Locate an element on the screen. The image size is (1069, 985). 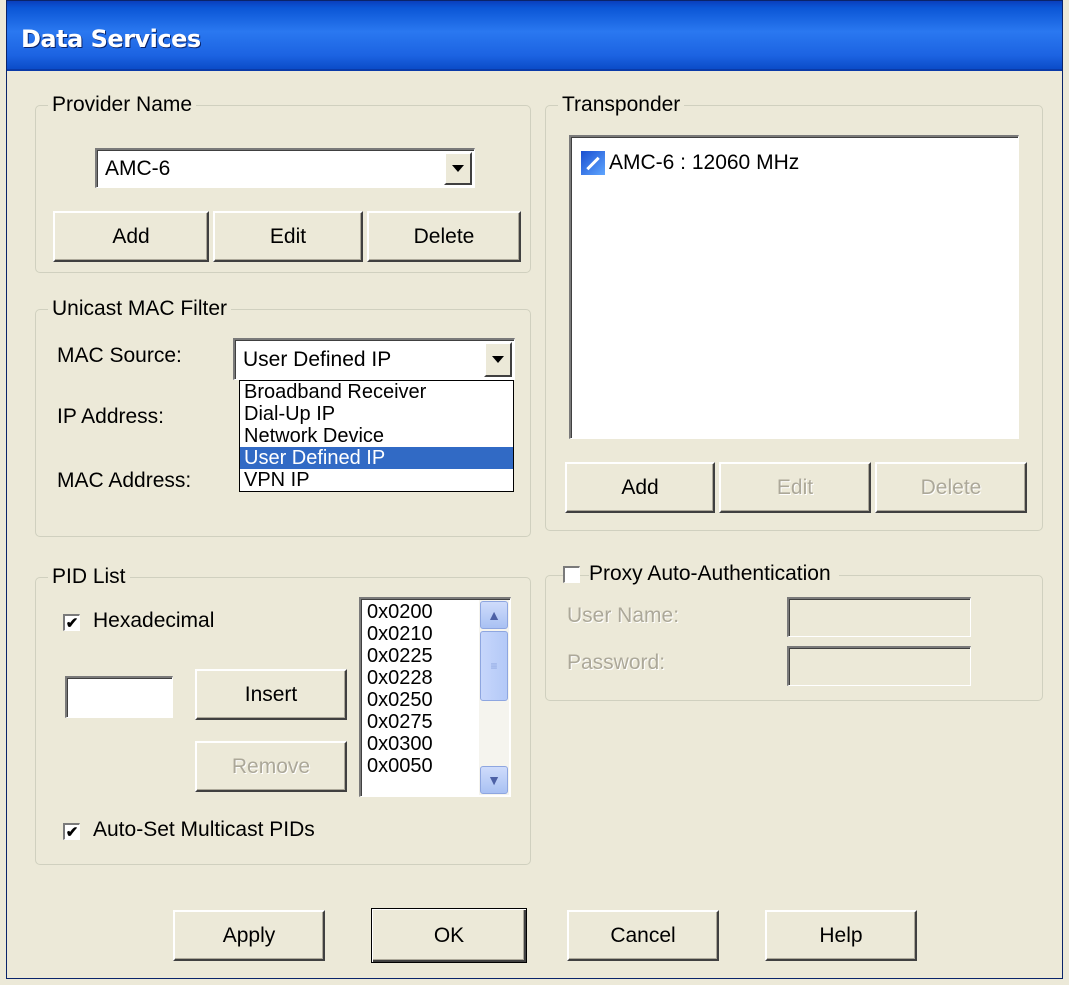
cancel-button: Cancel is located at coordinates (643, 935).